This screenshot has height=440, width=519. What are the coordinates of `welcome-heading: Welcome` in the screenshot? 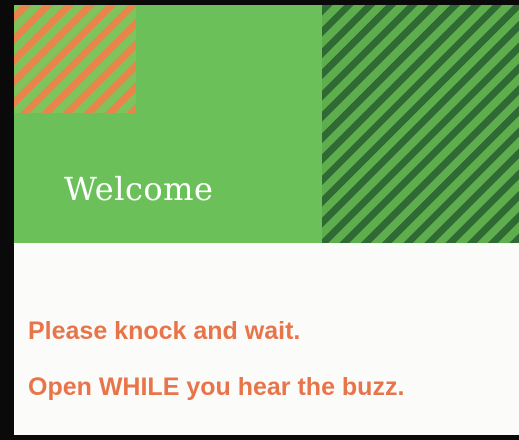 It's located at (139, 189).